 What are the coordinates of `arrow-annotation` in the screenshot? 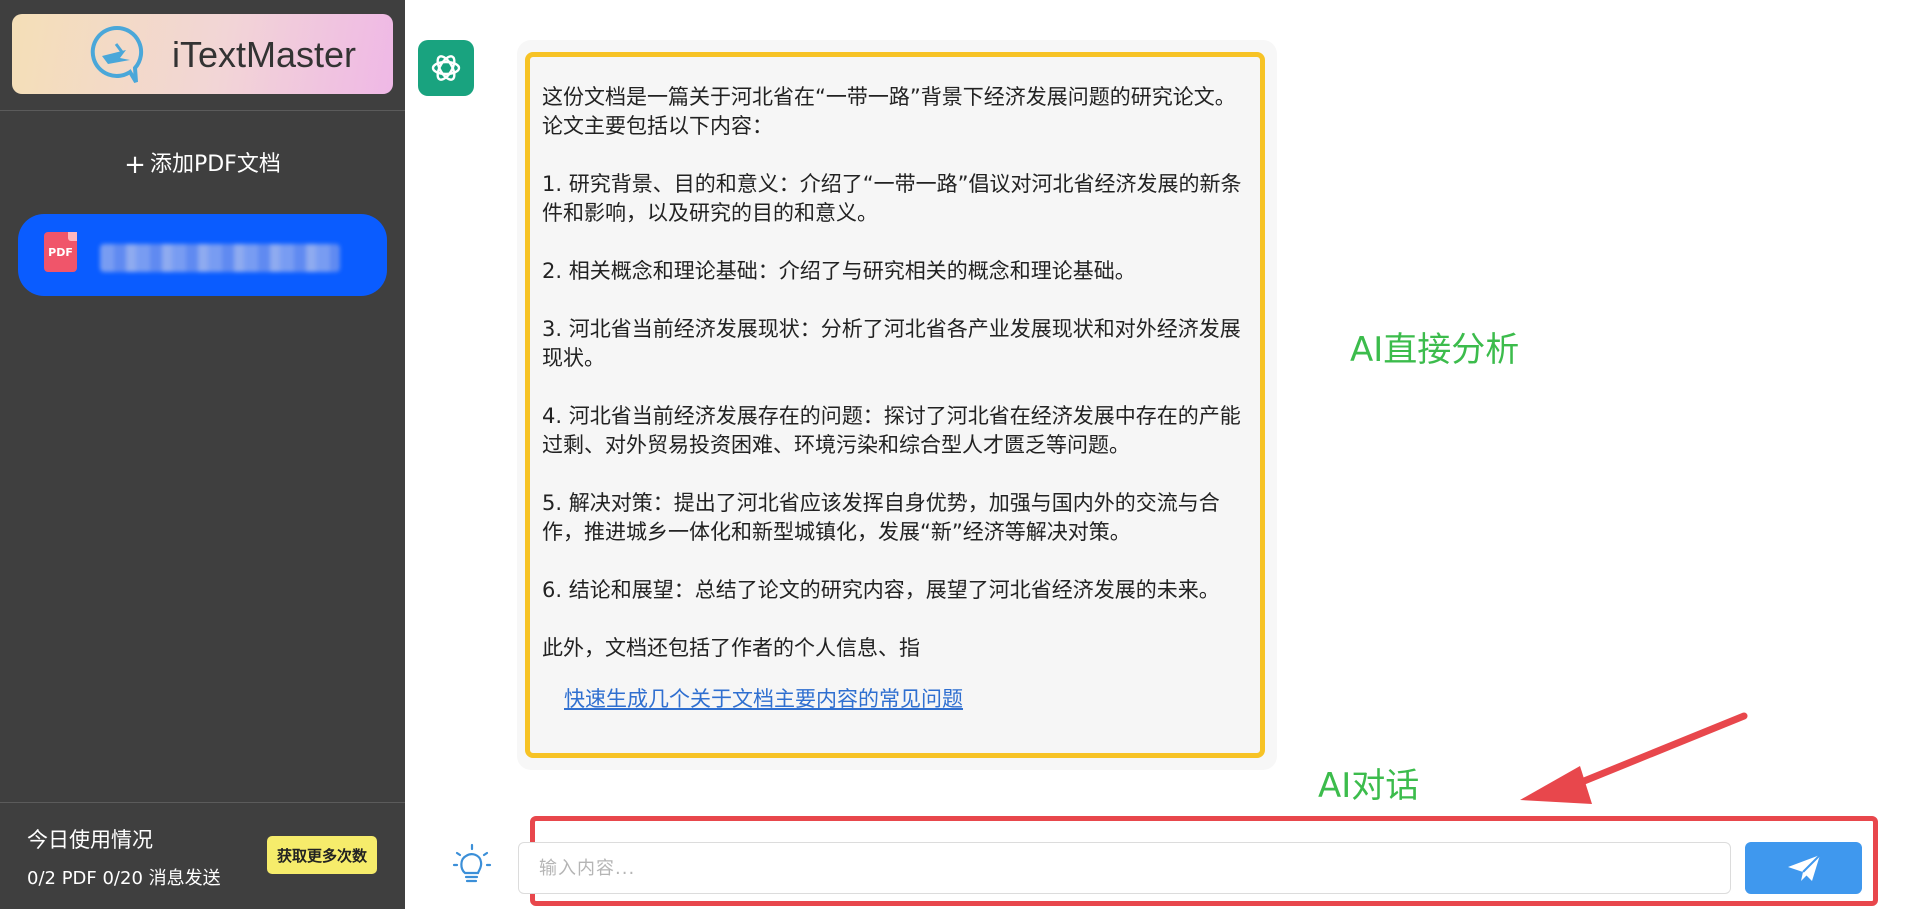 It's located at (1634, 758).